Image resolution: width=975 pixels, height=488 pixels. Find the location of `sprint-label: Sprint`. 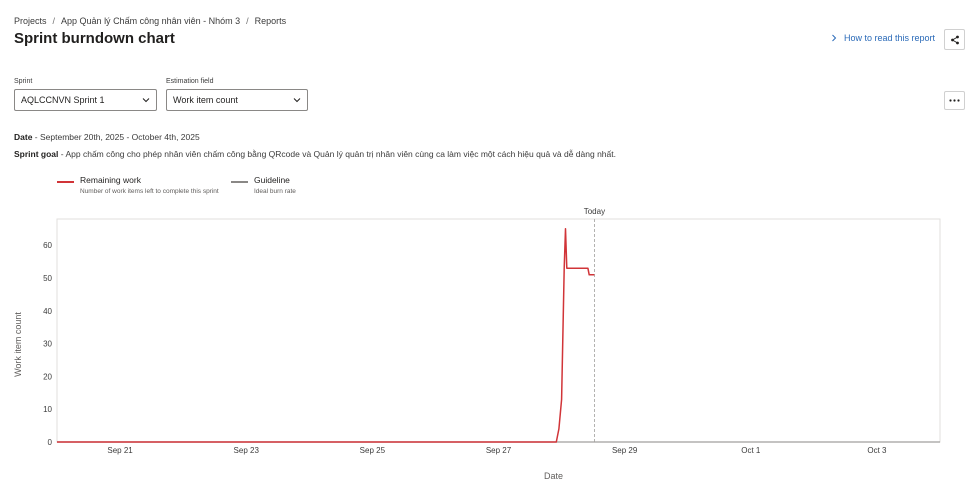

sprint-label: Sprint is located at coordinates (23, 81).